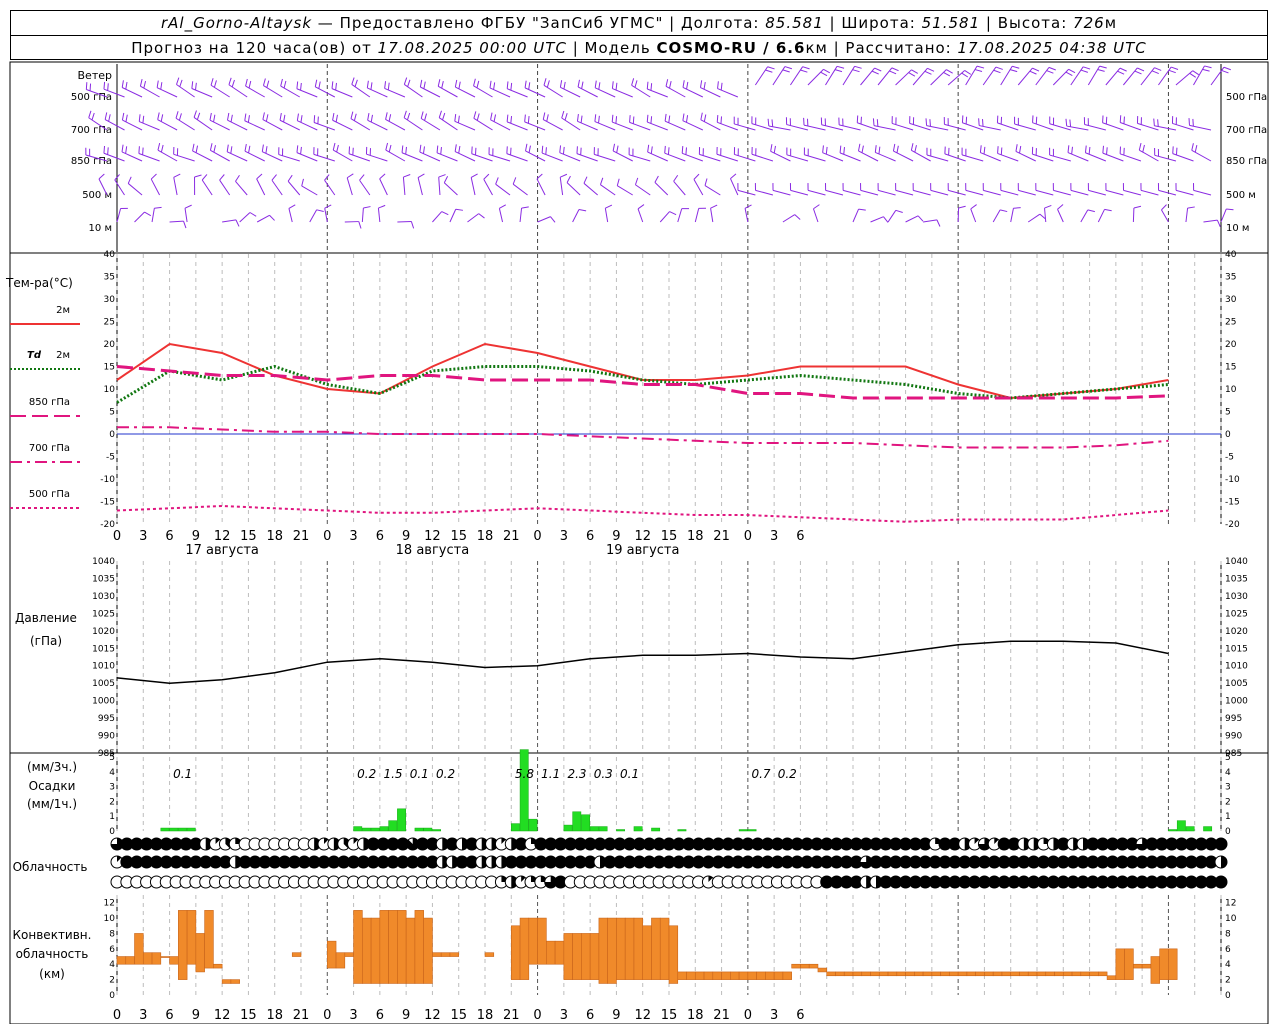 The width and height of the screenshot is (1280, 1024). What do you see at coordinates (103, 649) in the screenshot?
I see `pres-tick-left: 1015` at bounding box center [103, 649].